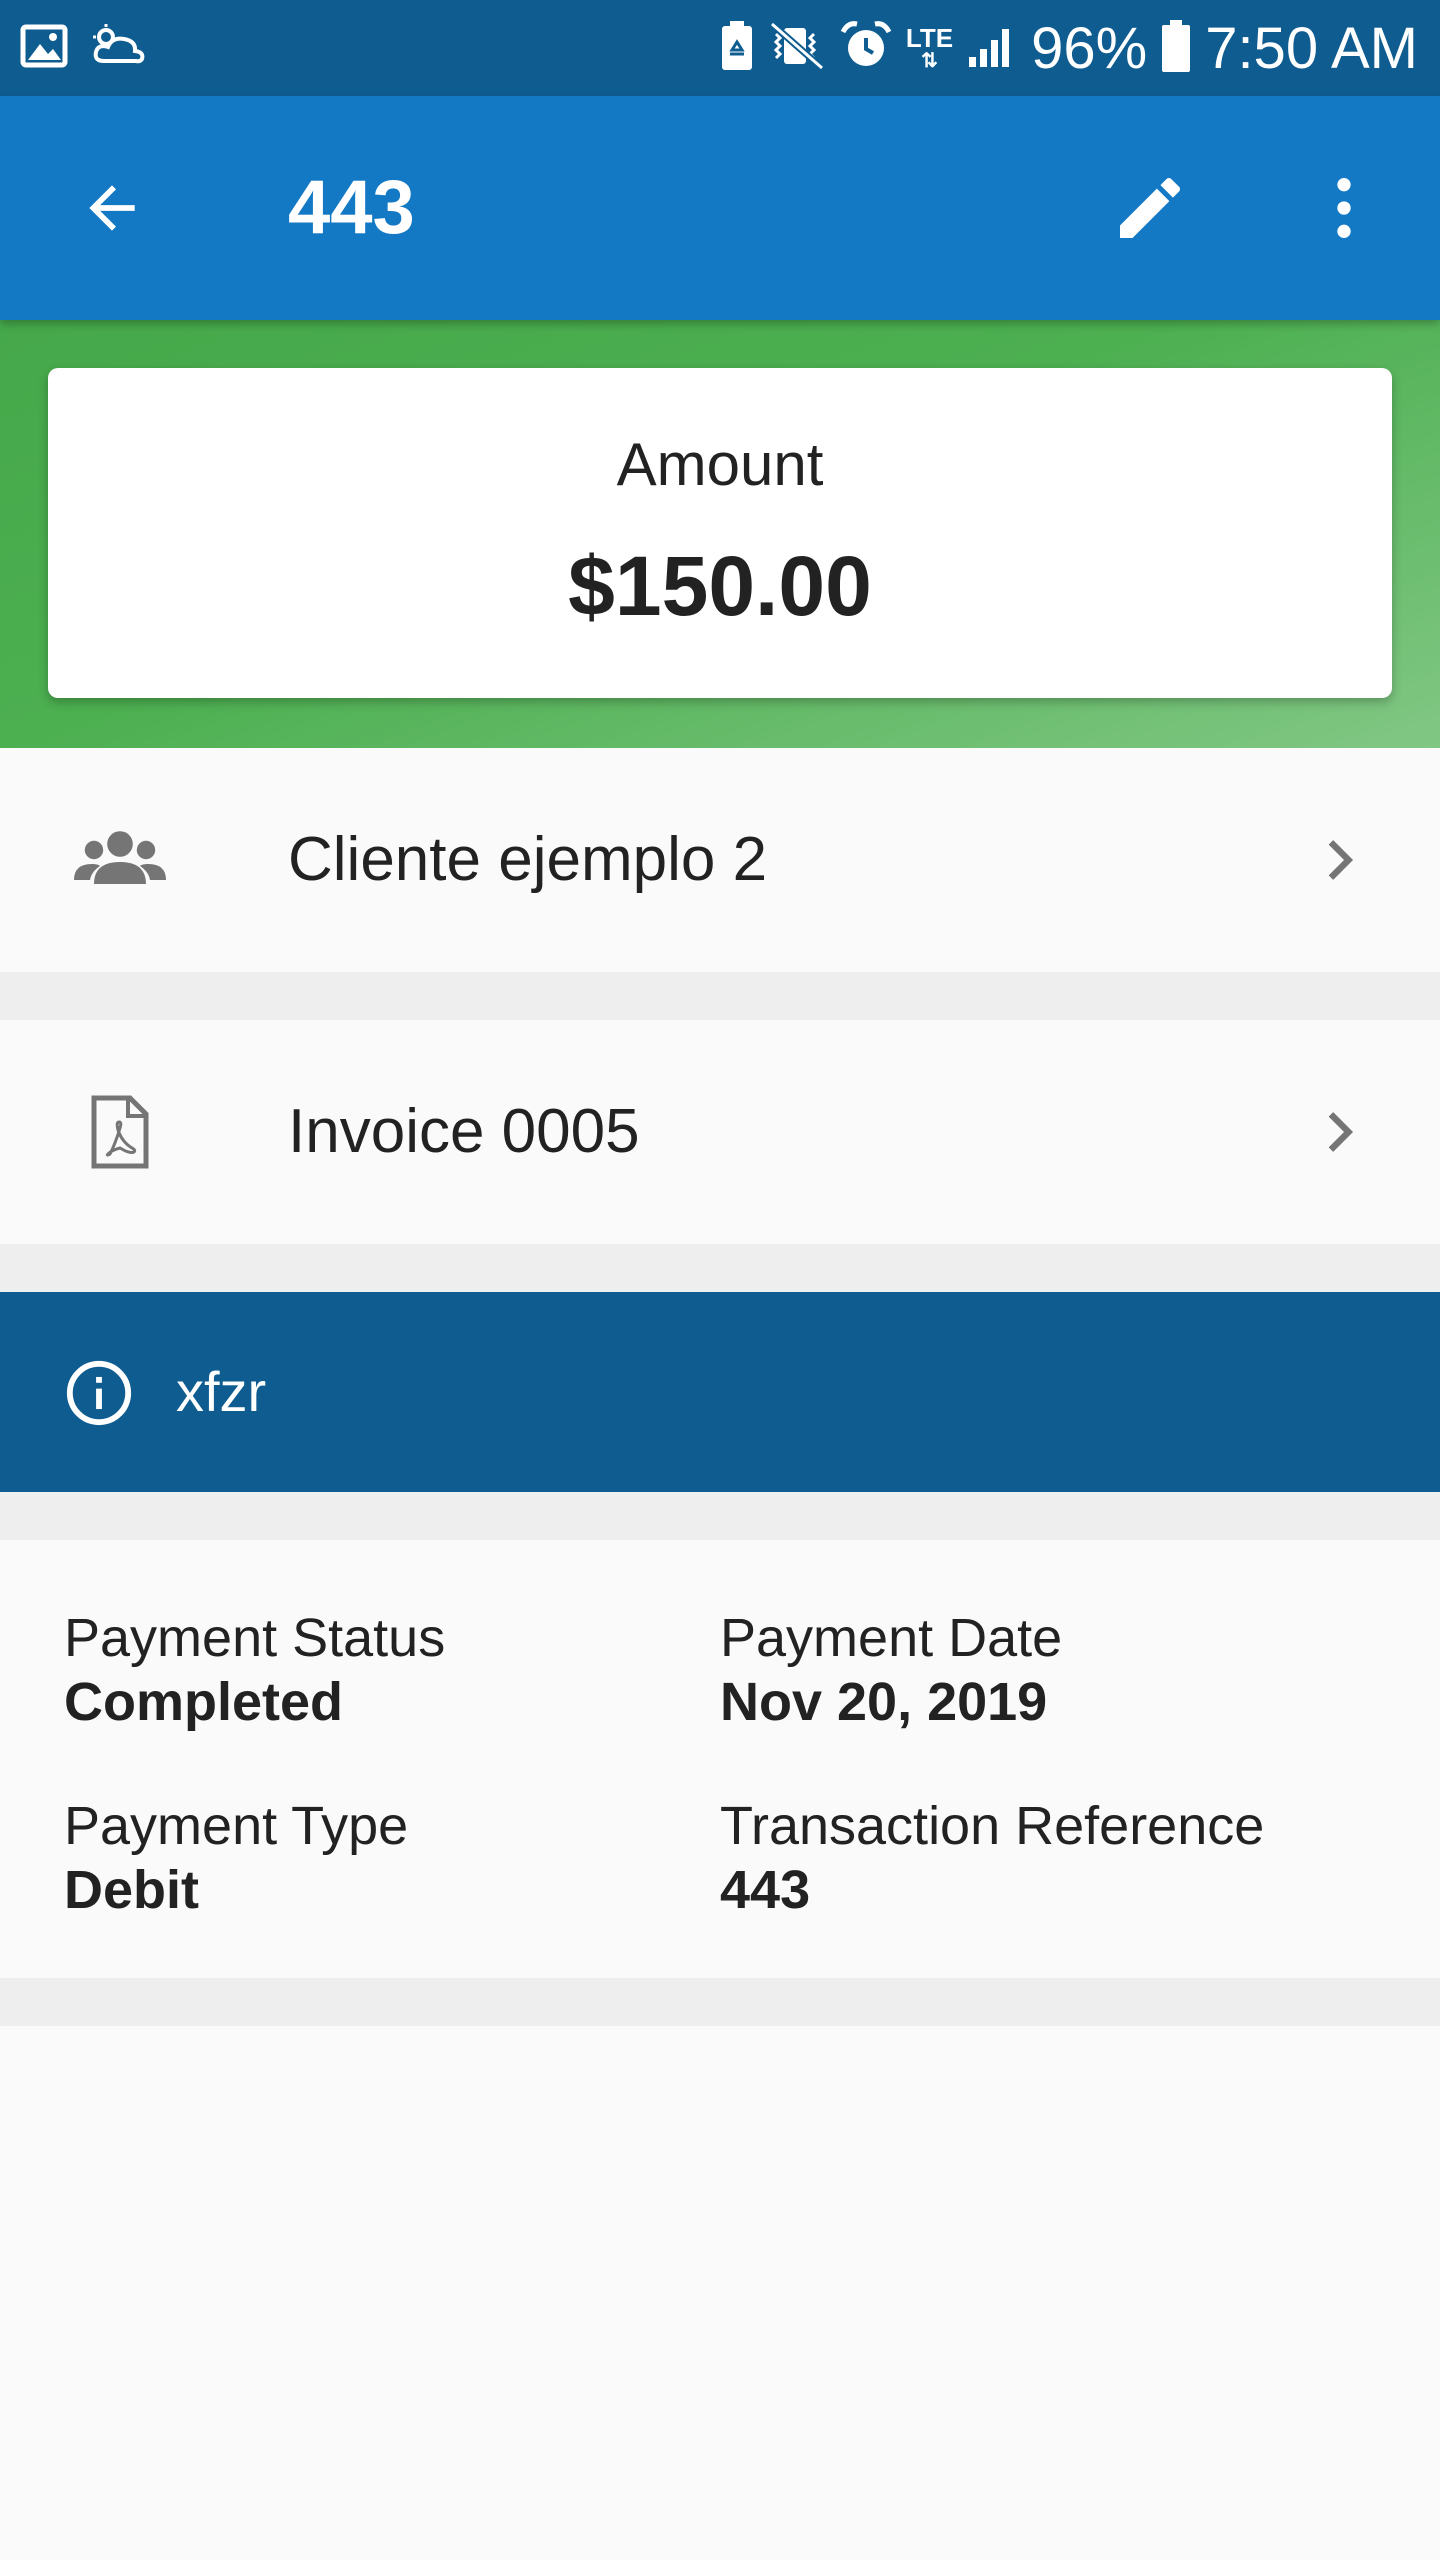 This screenshot has width=1440, height=2560. Describe the element at coordinates (1089, 48) in the screenshot. I see `battery-percent: 96%` at that location.